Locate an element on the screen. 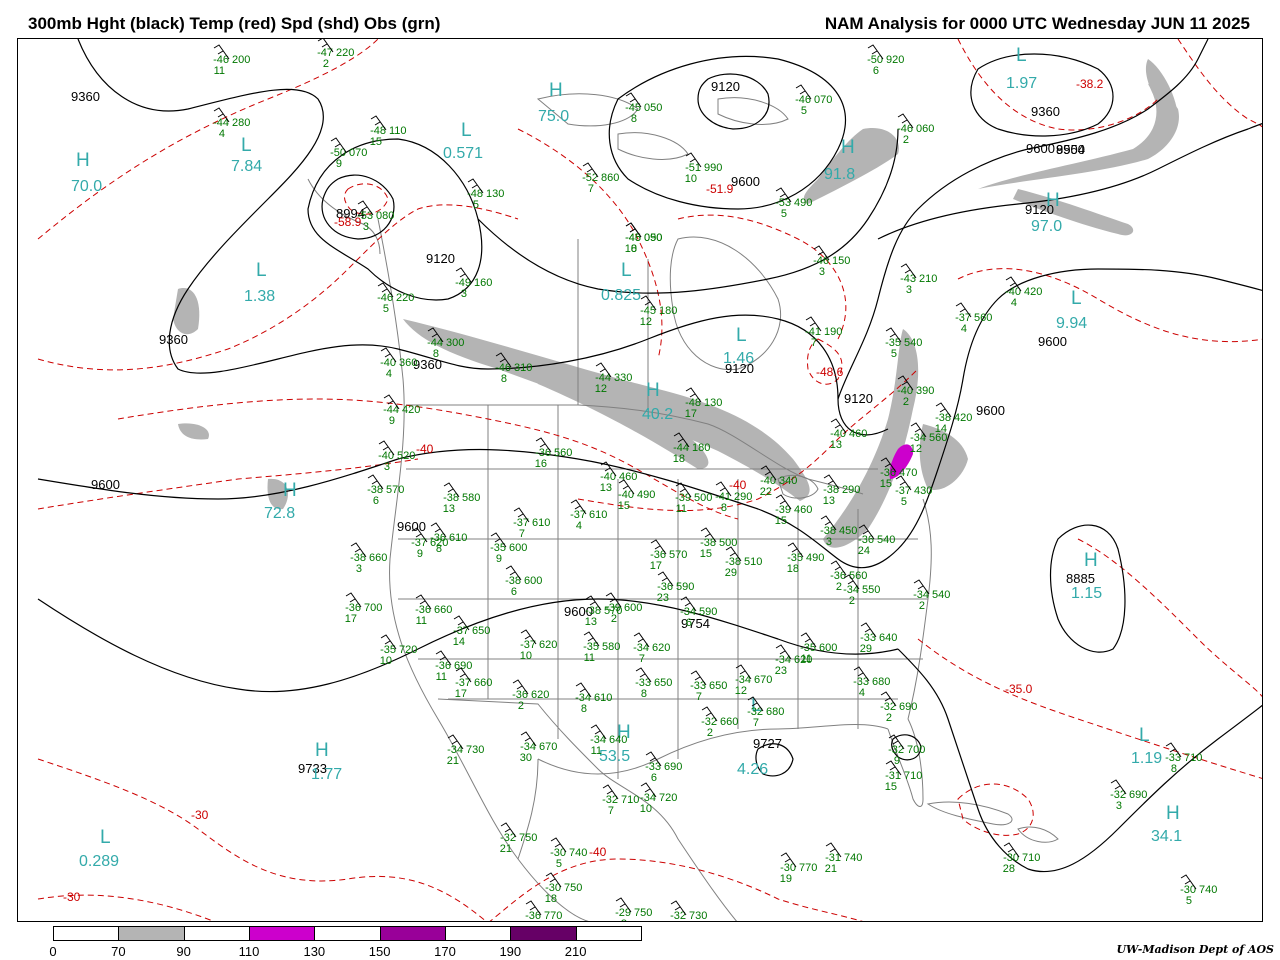 The height and width of the screenshot is (960, 1280). obs-height: 090 is located at coordinates (653, 238).